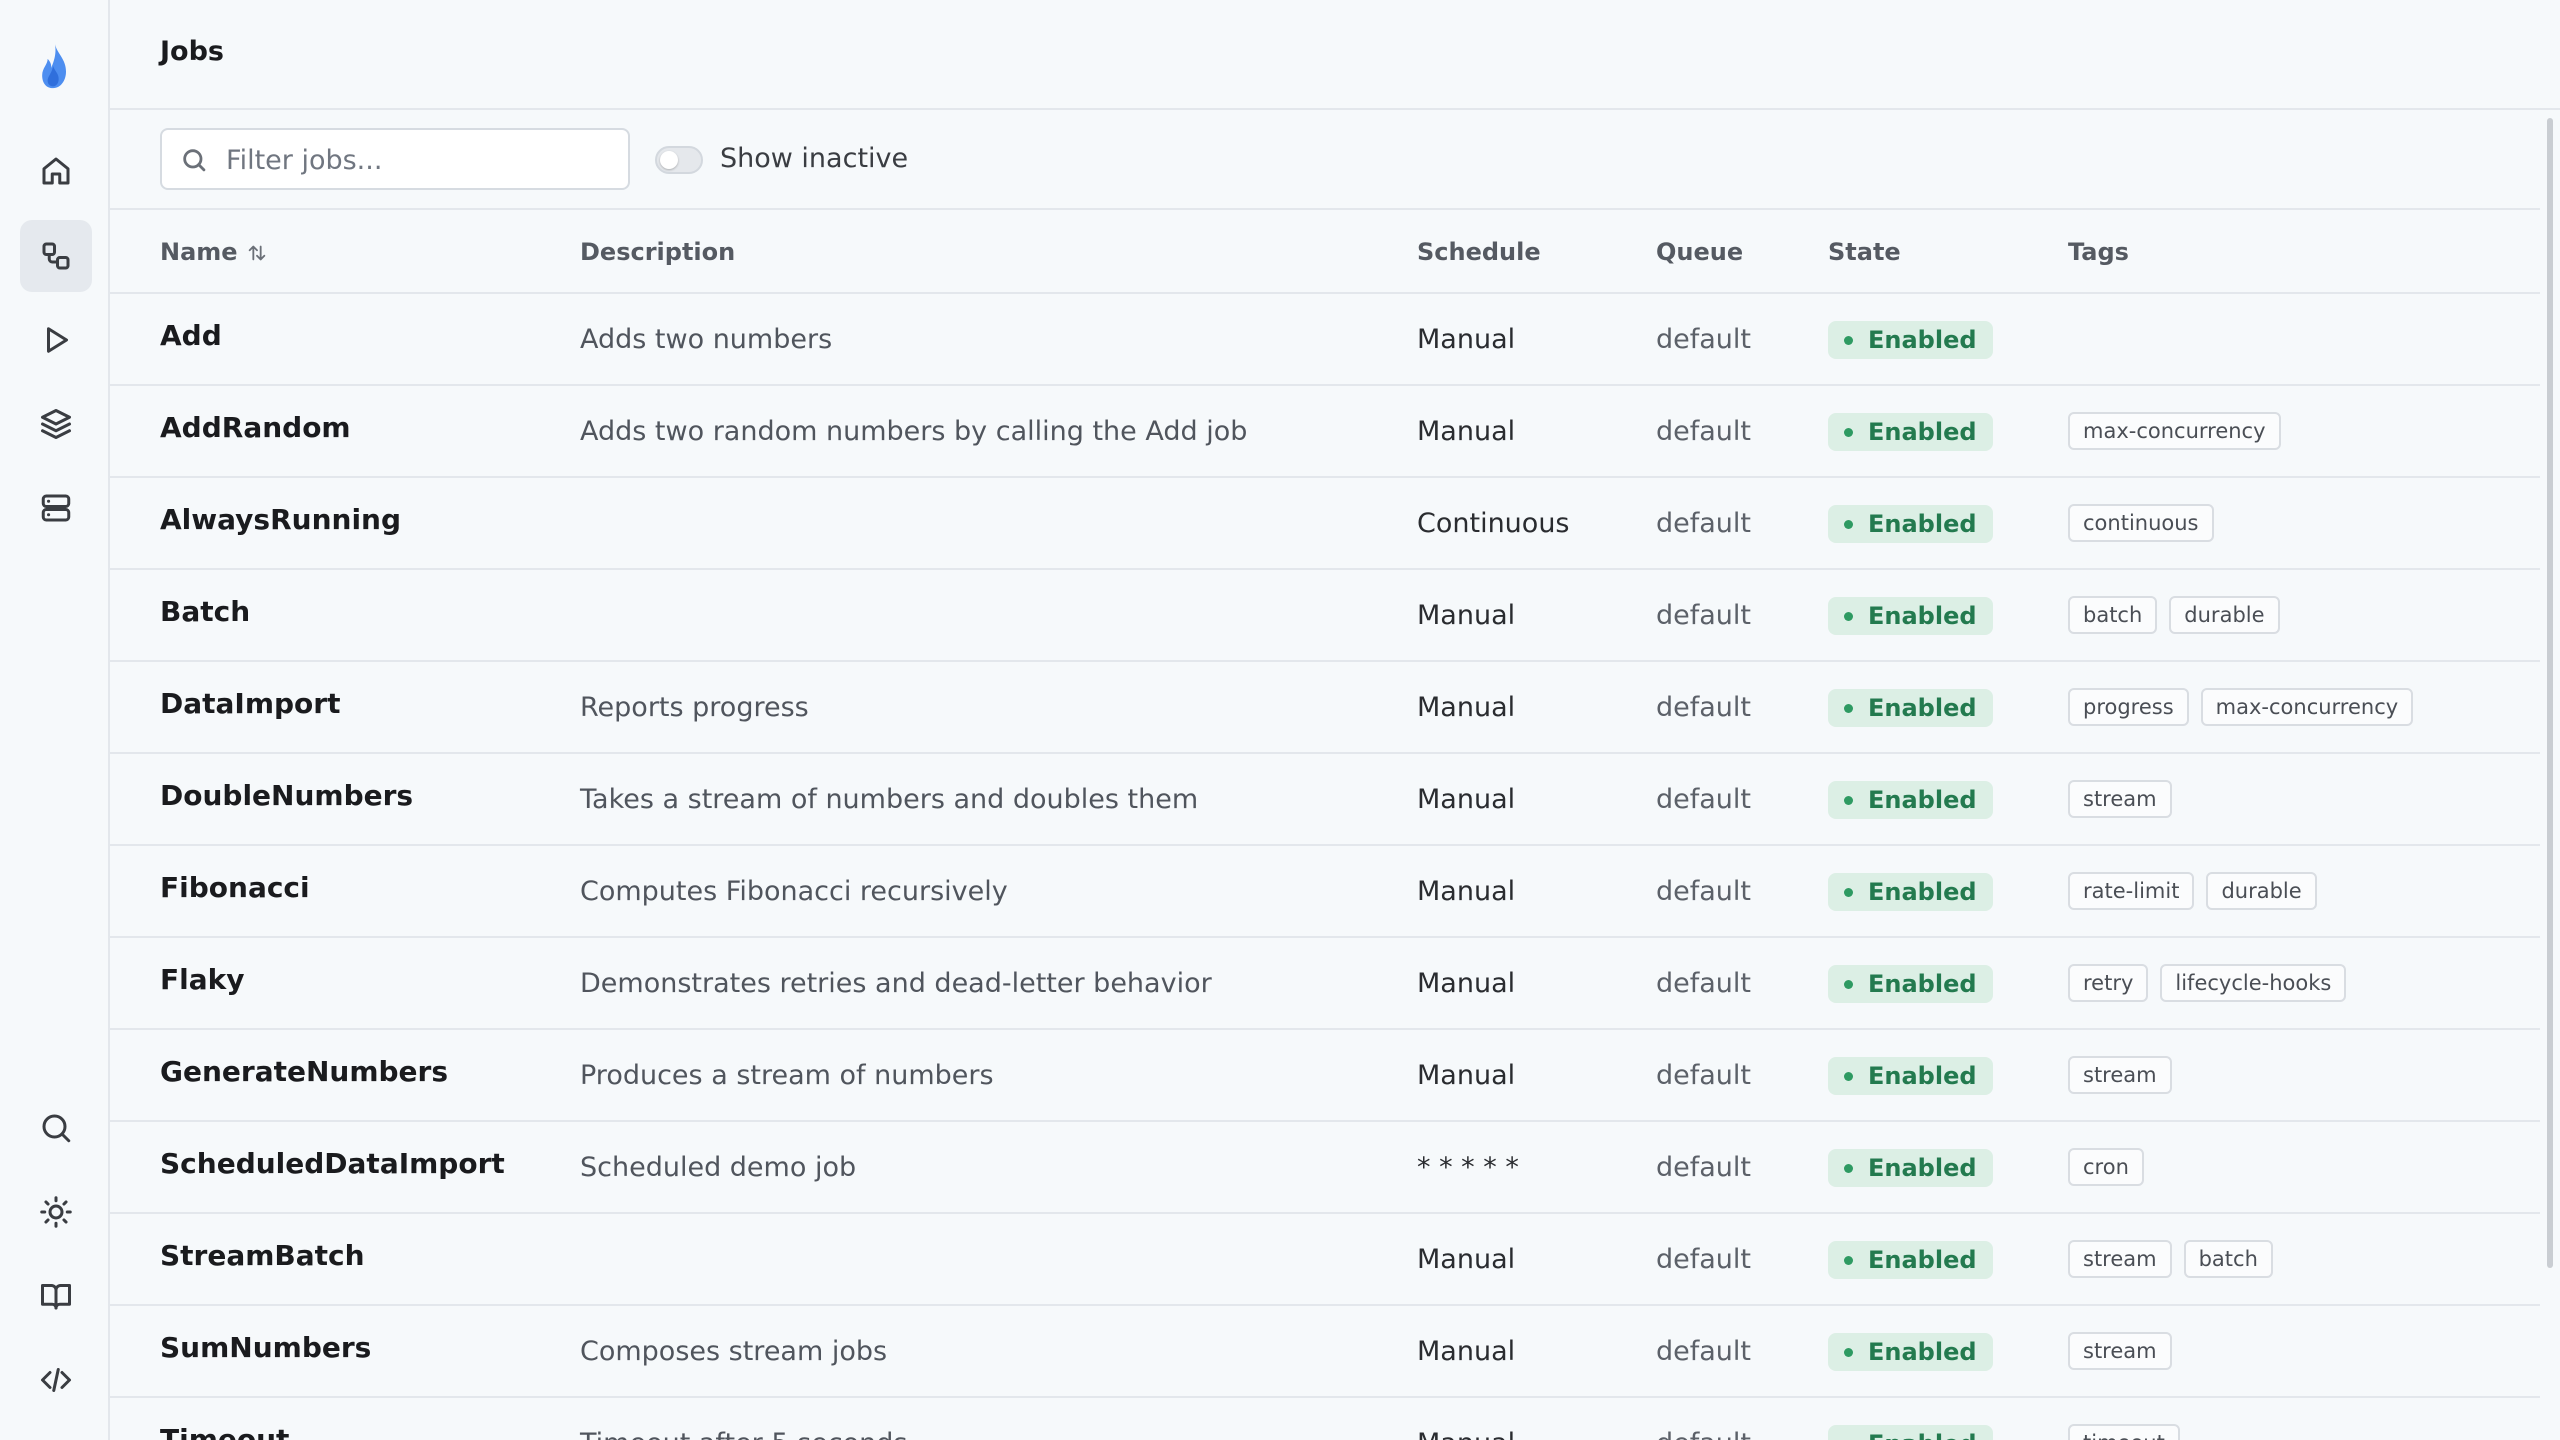 The width and height of the screenshot is (2560, 1440). What do you see at coordinates (56, 508) in the screenshot?
I see `sidebar-item-servers` at bounding box center [56, 508].